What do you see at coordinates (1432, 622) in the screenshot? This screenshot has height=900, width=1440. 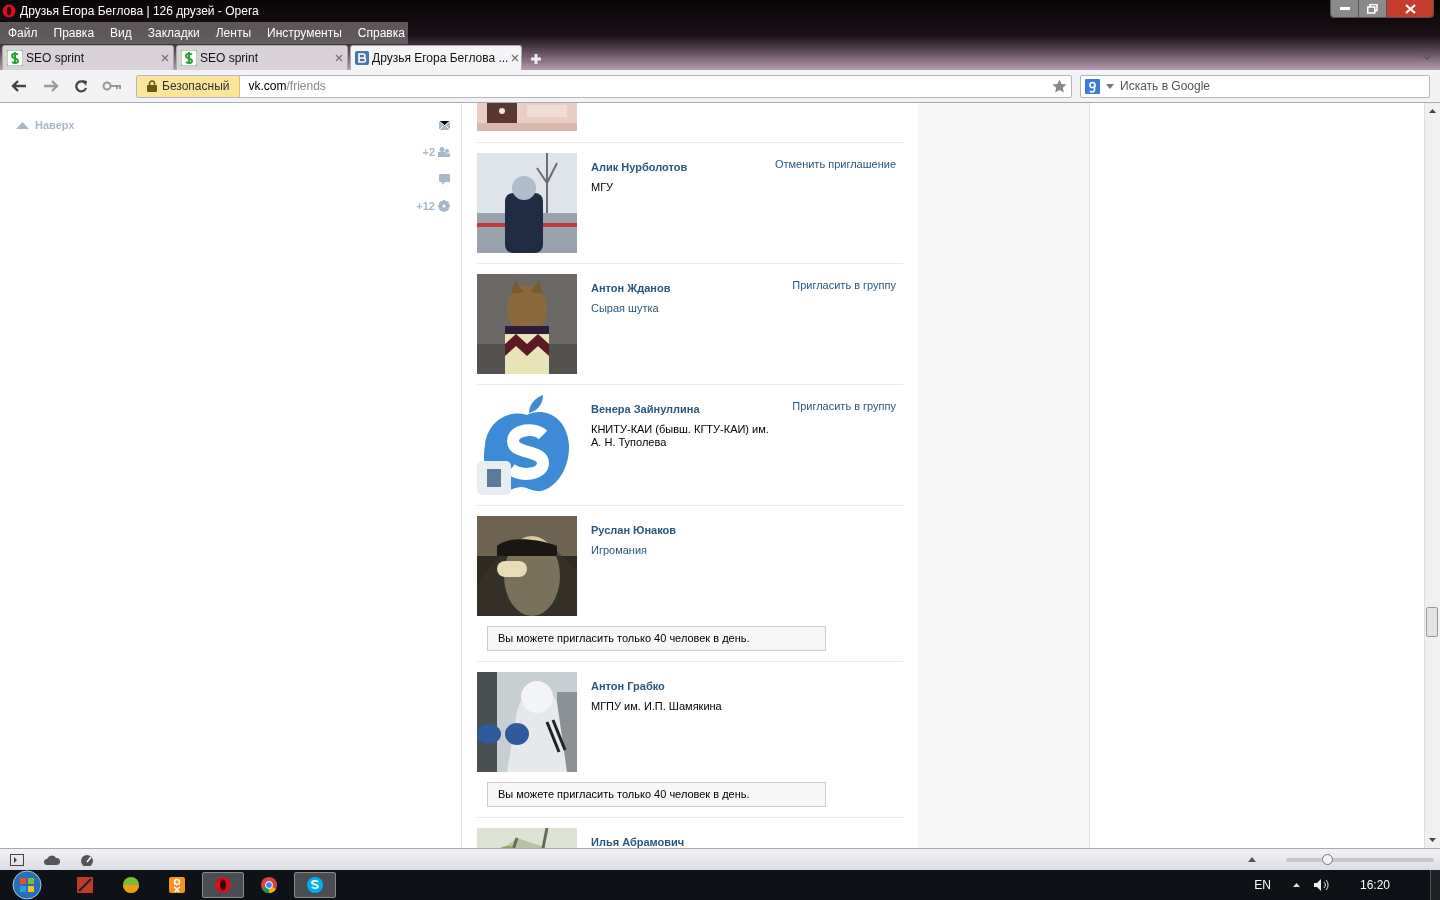 I see `scroll-thumb` at bounding box center [1432, 622].